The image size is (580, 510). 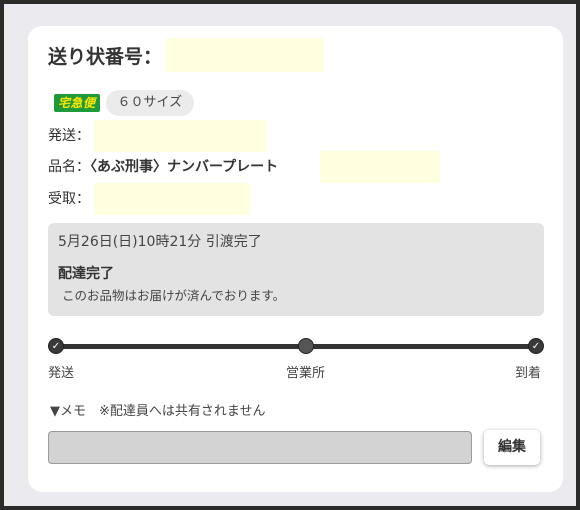 I want to click on size-badge: ６０サイズ, so click(x=150, y=103).